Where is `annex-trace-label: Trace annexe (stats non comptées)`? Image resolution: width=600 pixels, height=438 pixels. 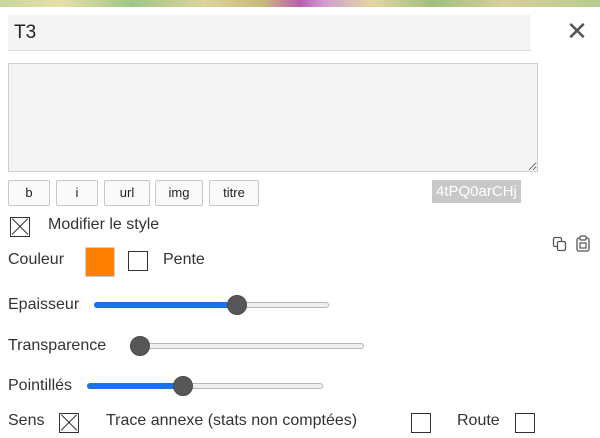 annex-trace-label: Trace annexe (stats non comptées) is located at coordinates (232, 420).